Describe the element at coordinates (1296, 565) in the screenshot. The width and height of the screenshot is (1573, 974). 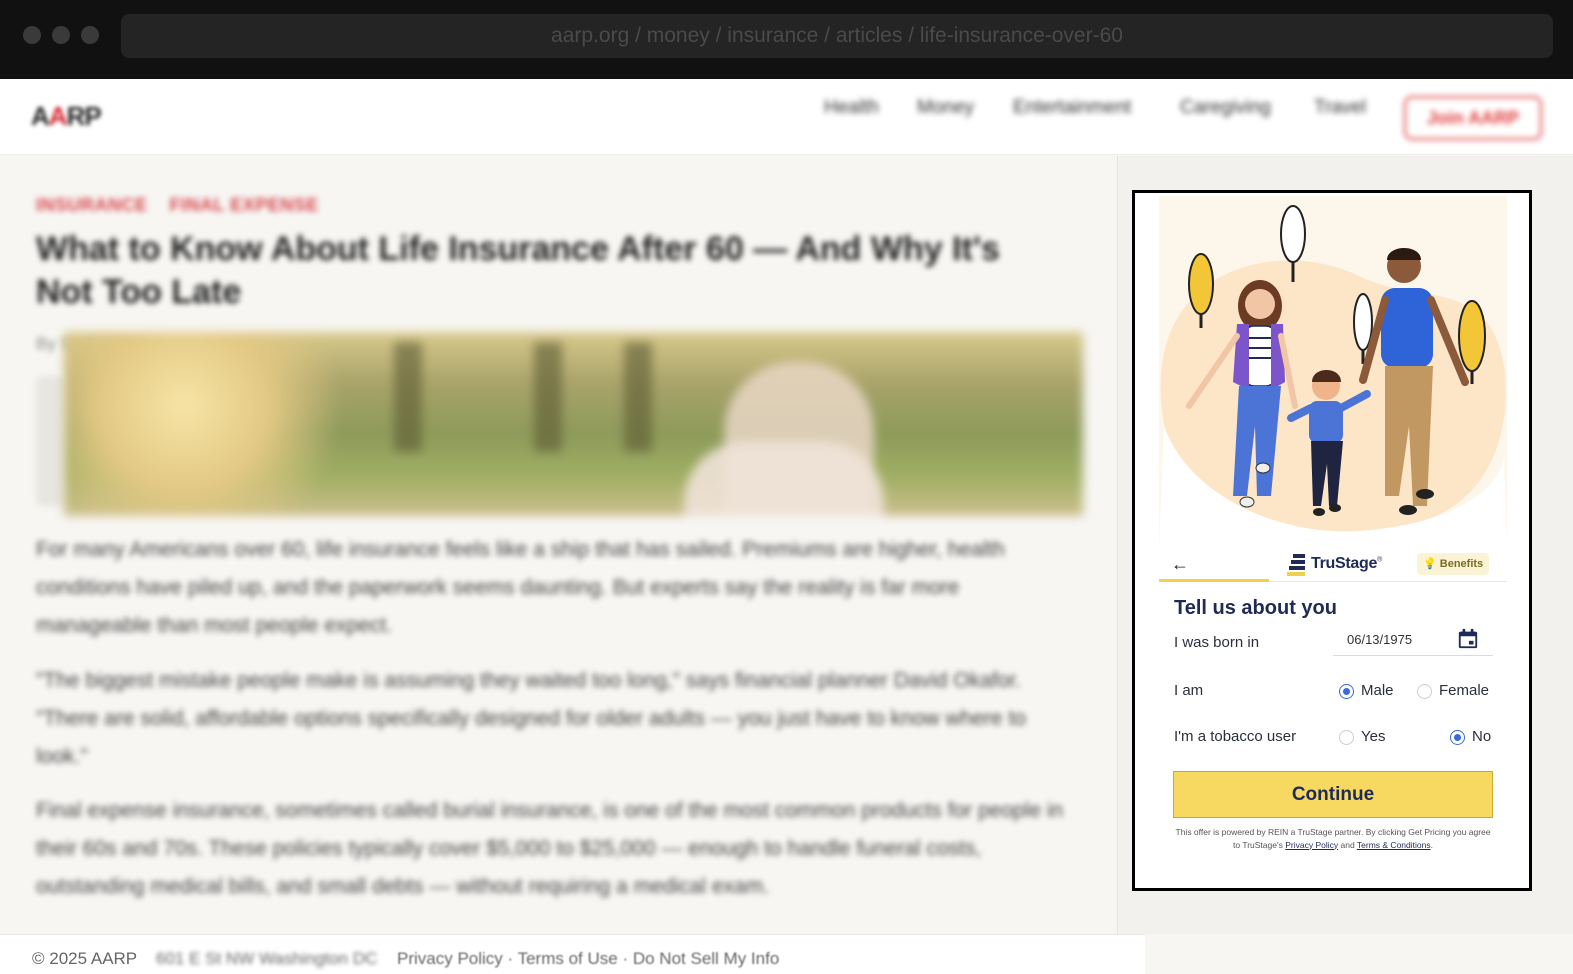
I see `trustage-mark-icon` at that location.